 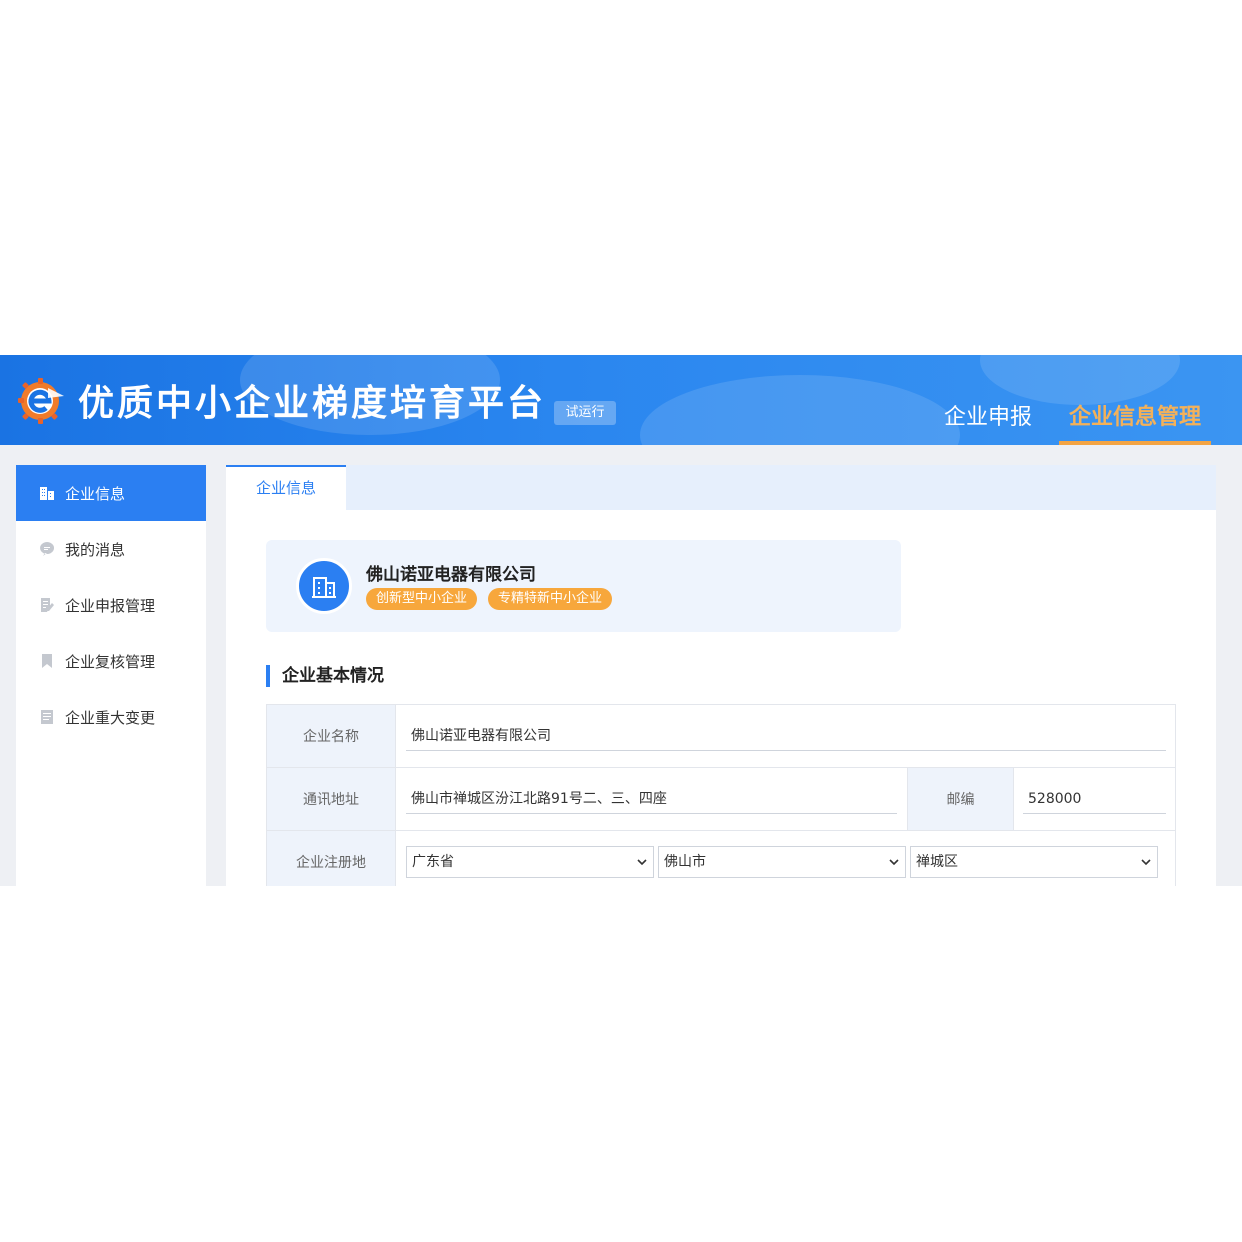 I want to click on active-nav-indicator, so click(x=1135, y=443).